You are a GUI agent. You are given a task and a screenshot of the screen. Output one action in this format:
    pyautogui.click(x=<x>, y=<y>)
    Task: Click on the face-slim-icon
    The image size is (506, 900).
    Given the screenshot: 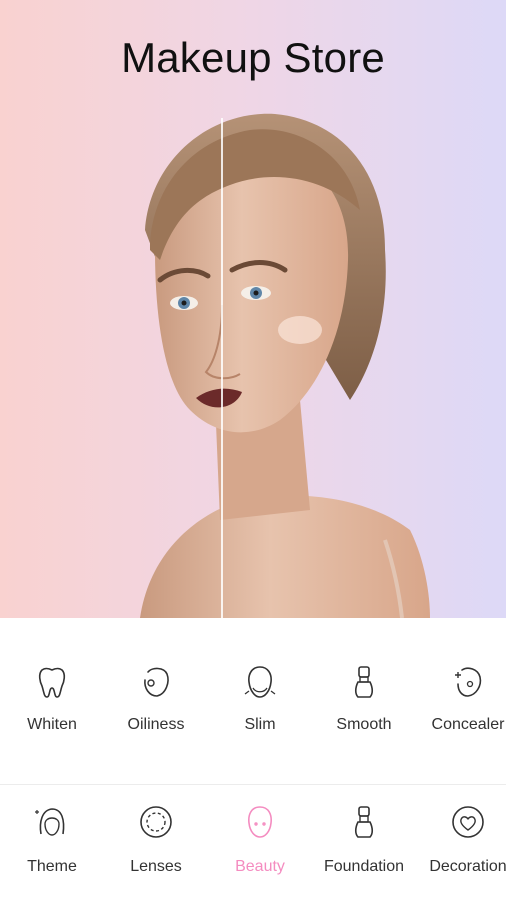 What is the action you would take?
    pyautogui.click(x=260, y=682)
    